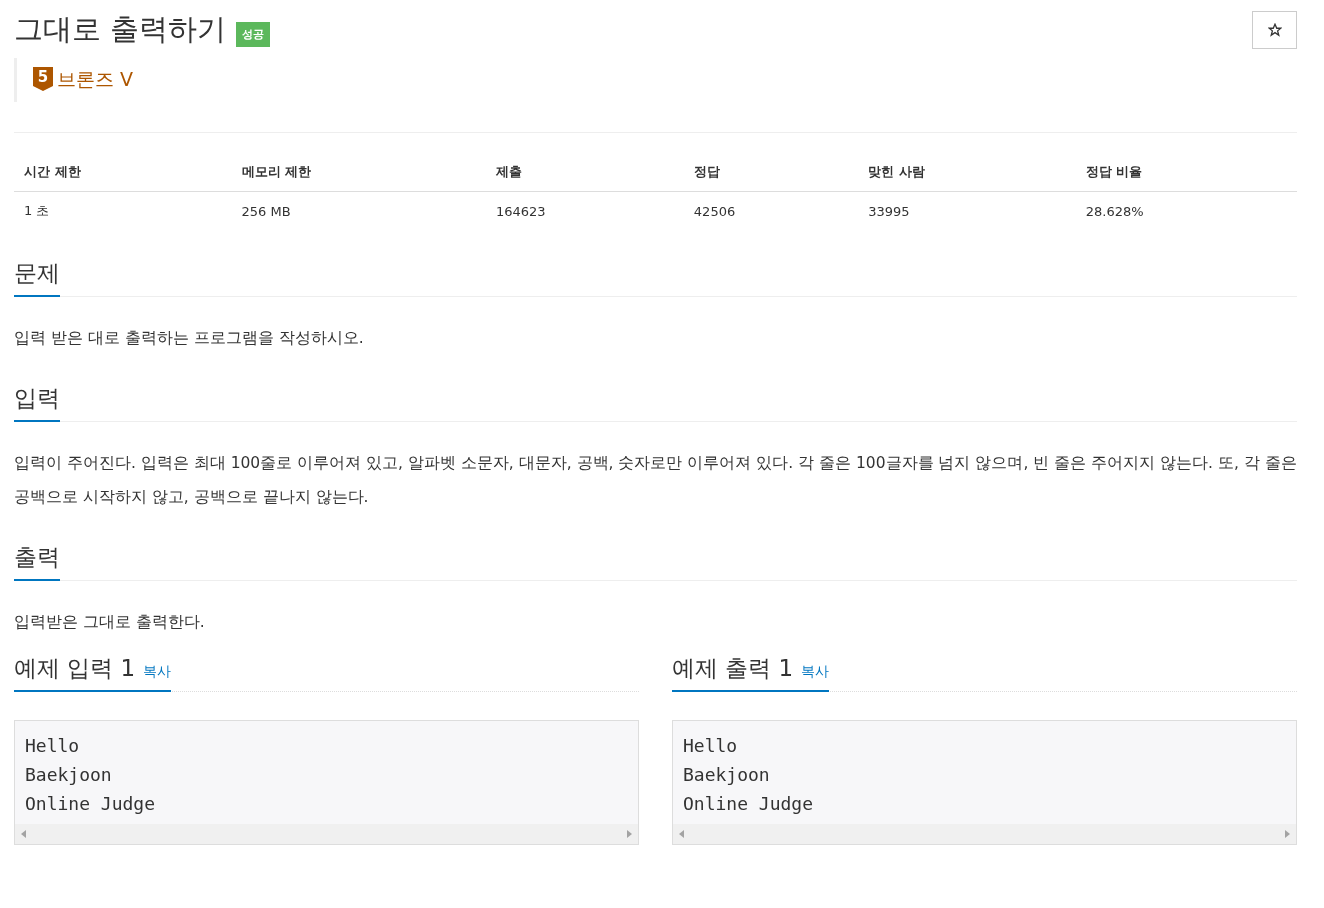 This screenshot has height=908, width=1324. I want to click on section-heading: 입력, so click(37, 402).